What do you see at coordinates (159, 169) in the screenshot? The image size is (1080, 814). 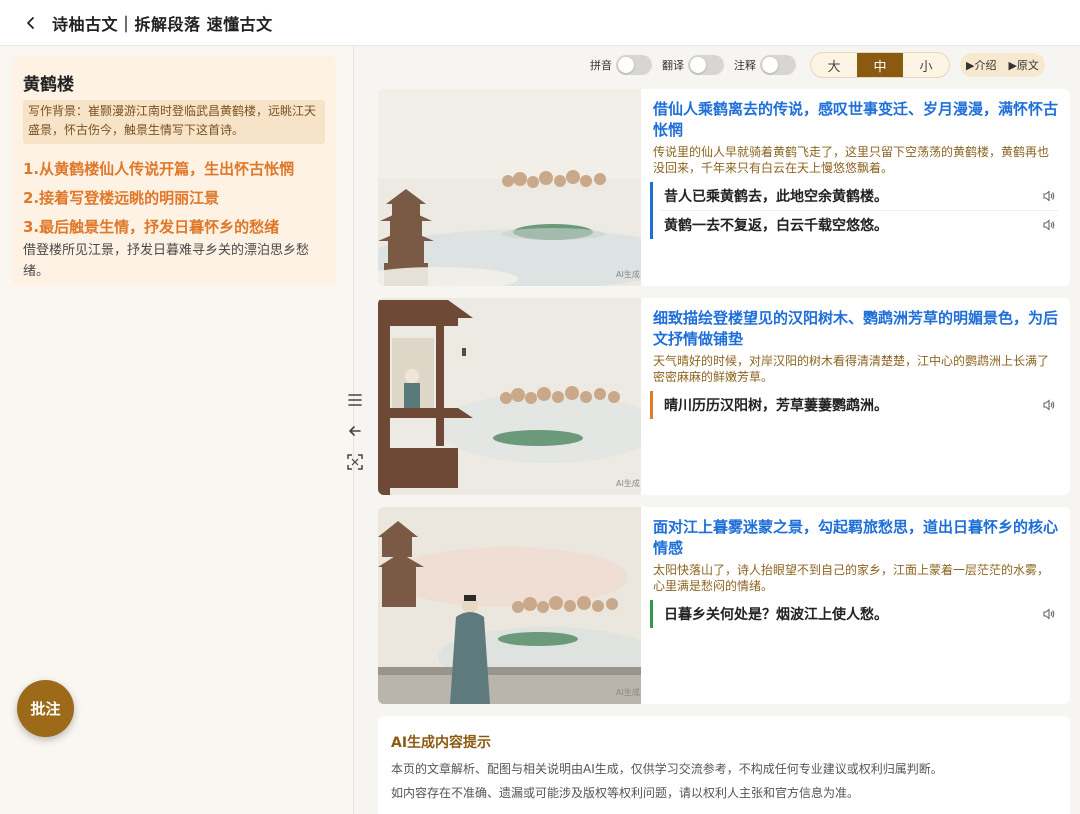 I see `outline-item: 1.从黄鹤楼仙人传说开篇，生出怀古怅惘` at bounding box center [159, 169].